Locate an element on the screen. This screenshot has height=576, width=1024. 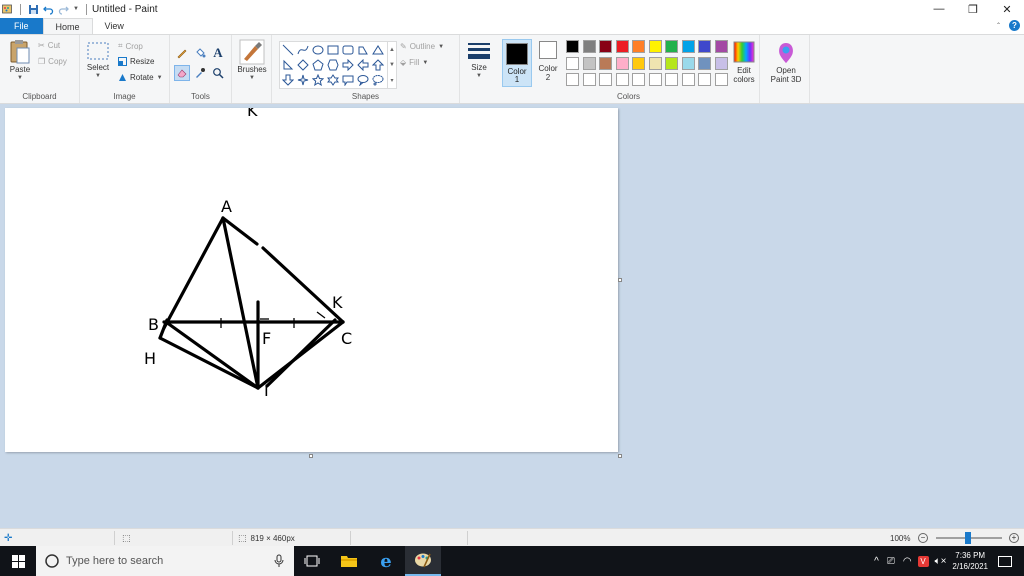
text-tool: A is located at coordinates (218, 53).